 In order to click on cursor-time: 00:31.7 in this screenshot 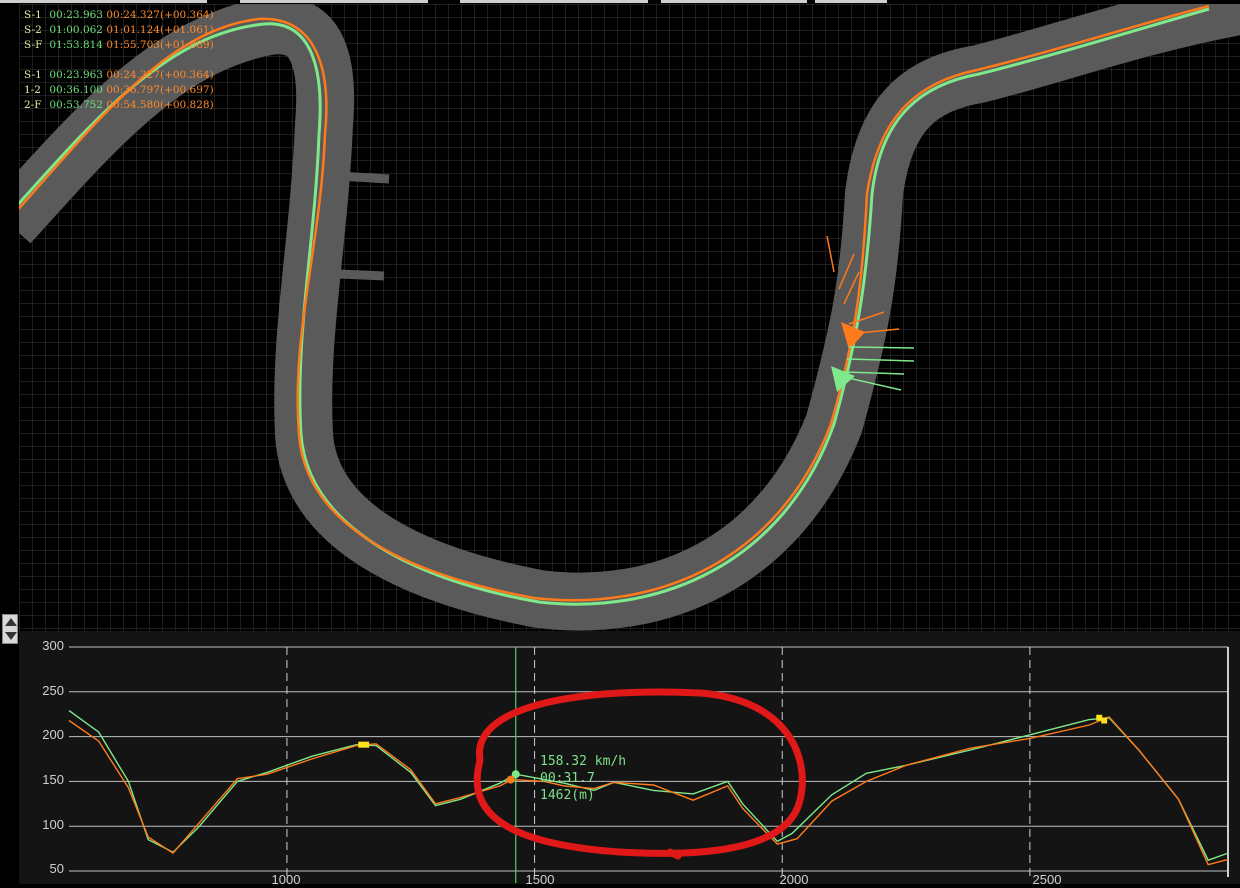, I will do `click(567, 778)`.